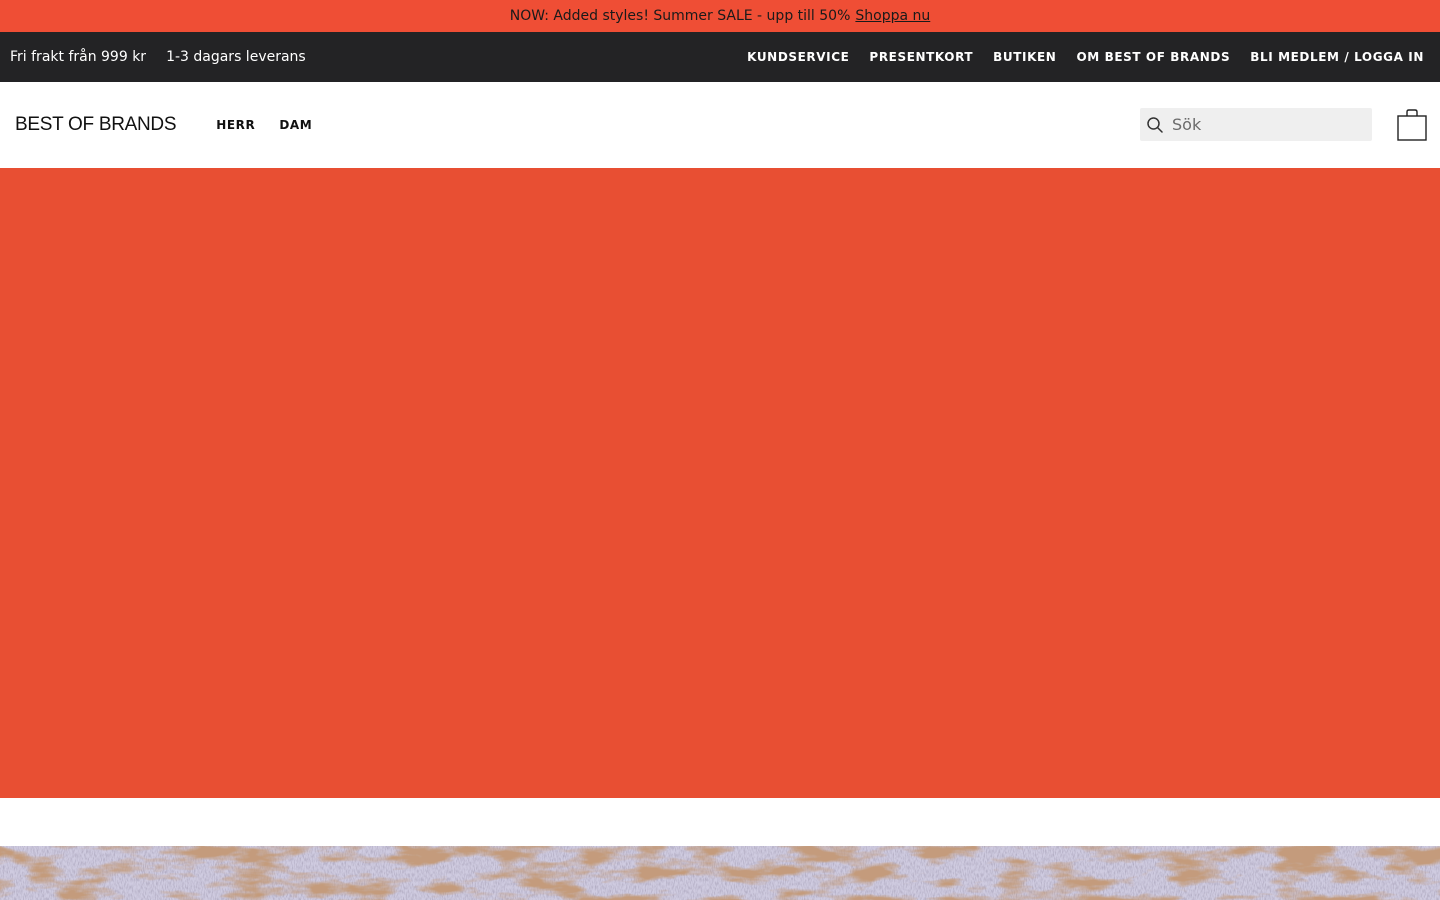  I want to click on nav-store: BUTIKEN, so click(1024, 57).